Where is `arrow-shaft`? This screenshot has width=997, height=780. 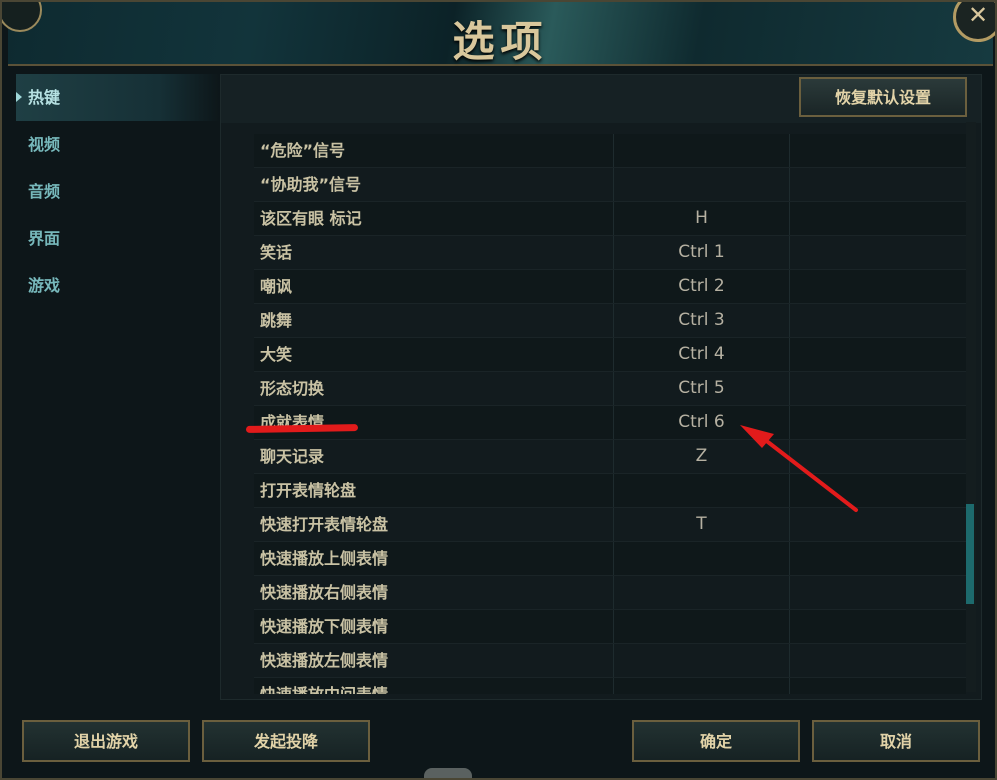
arrow-shaft is located at coordinates (810, 474).